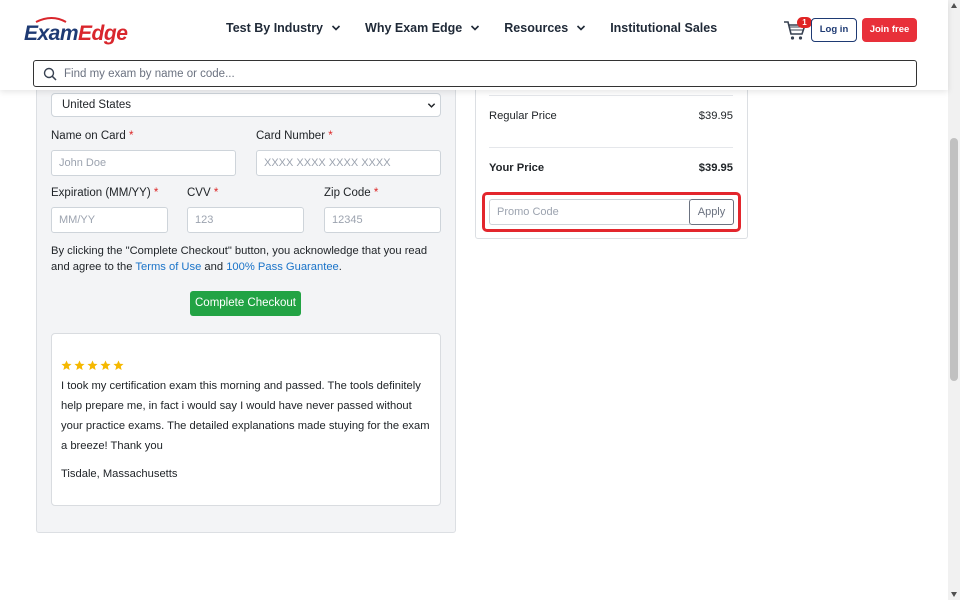  What do you see at coordinates (105, 193) in the screenshot?
I see `expiration-label: Expiration (MM/YY) *` at bounding box center [105, 193].